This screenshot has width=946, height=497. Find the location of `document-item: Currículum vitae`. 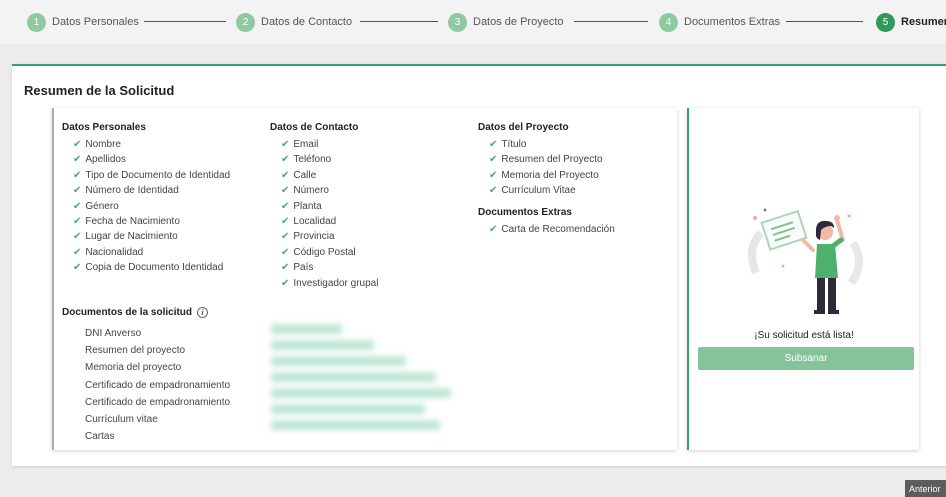

document-item: Currículum vitae is located at coordinates (157, 419).